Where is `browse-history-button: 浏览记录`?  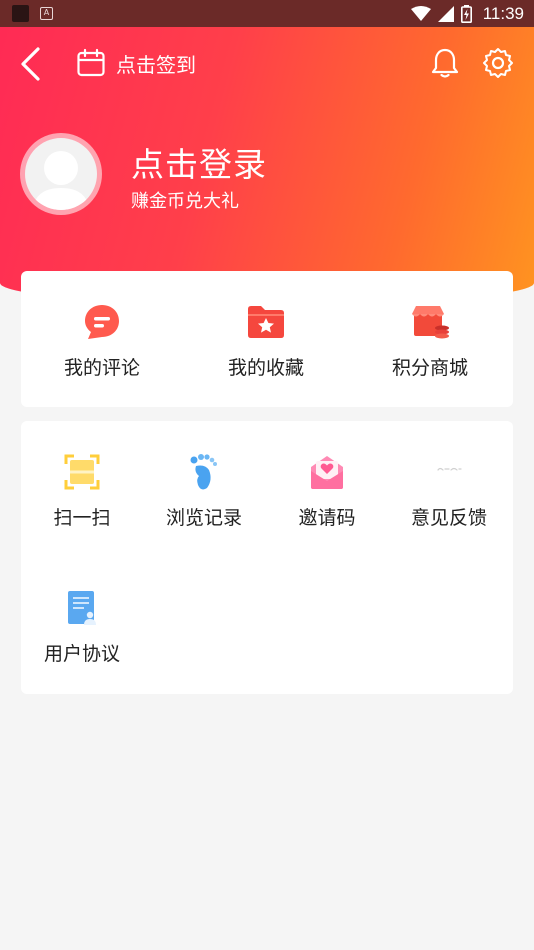
browse-history-button: 浏览记录 is located at coordinates (204, 490).